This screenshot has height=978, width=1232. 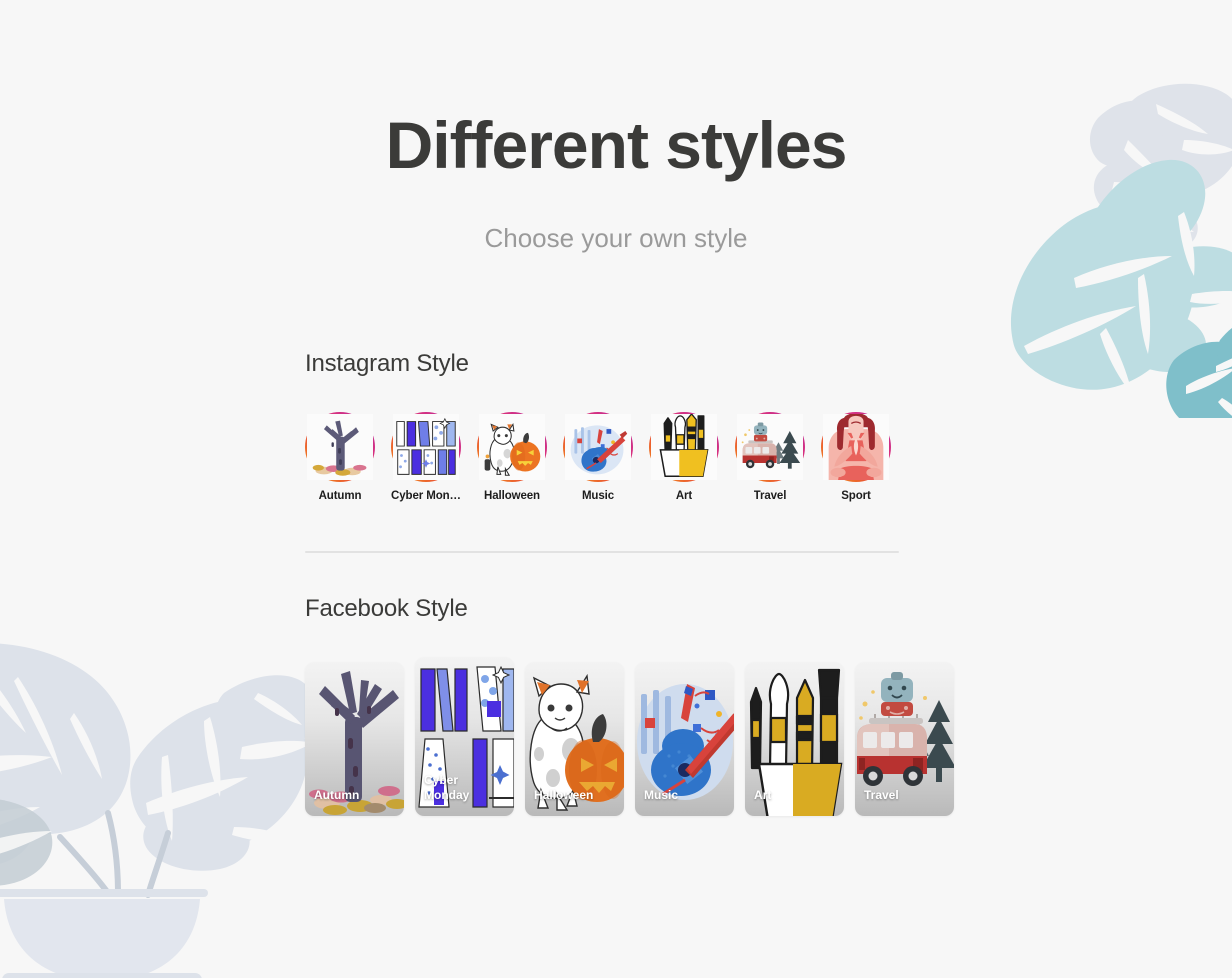 I want to click on instagram-style-item-halloween: Halloween, so click(x=512, y=457).